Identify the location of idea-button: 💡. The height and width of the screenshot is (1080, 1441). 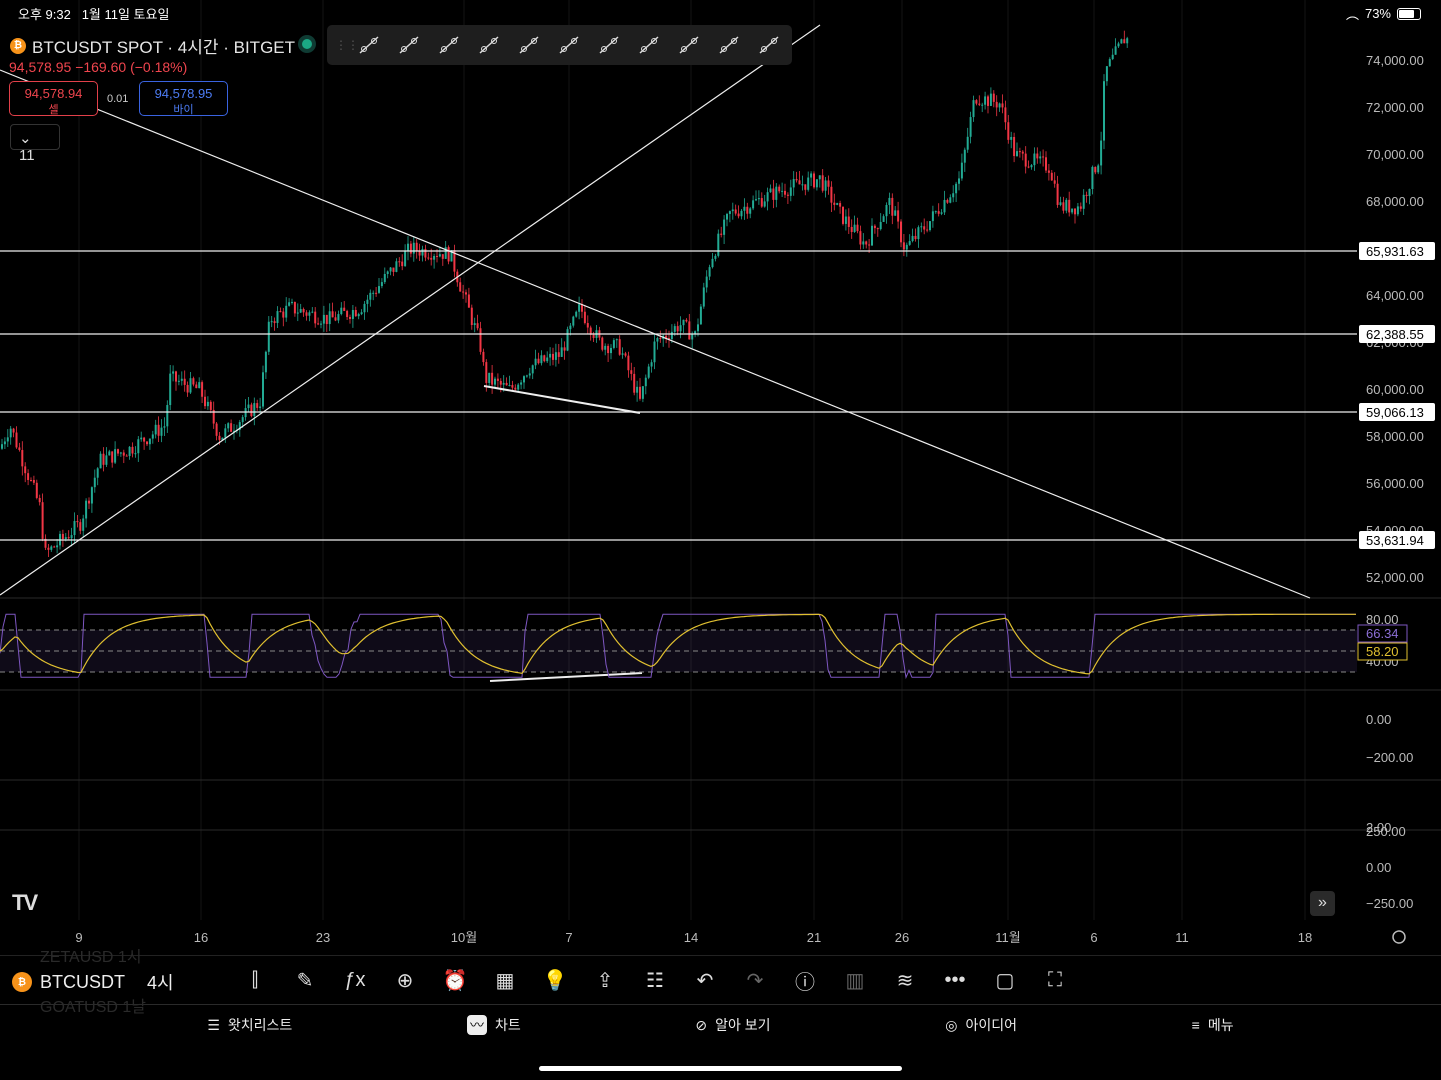
(555, 980).